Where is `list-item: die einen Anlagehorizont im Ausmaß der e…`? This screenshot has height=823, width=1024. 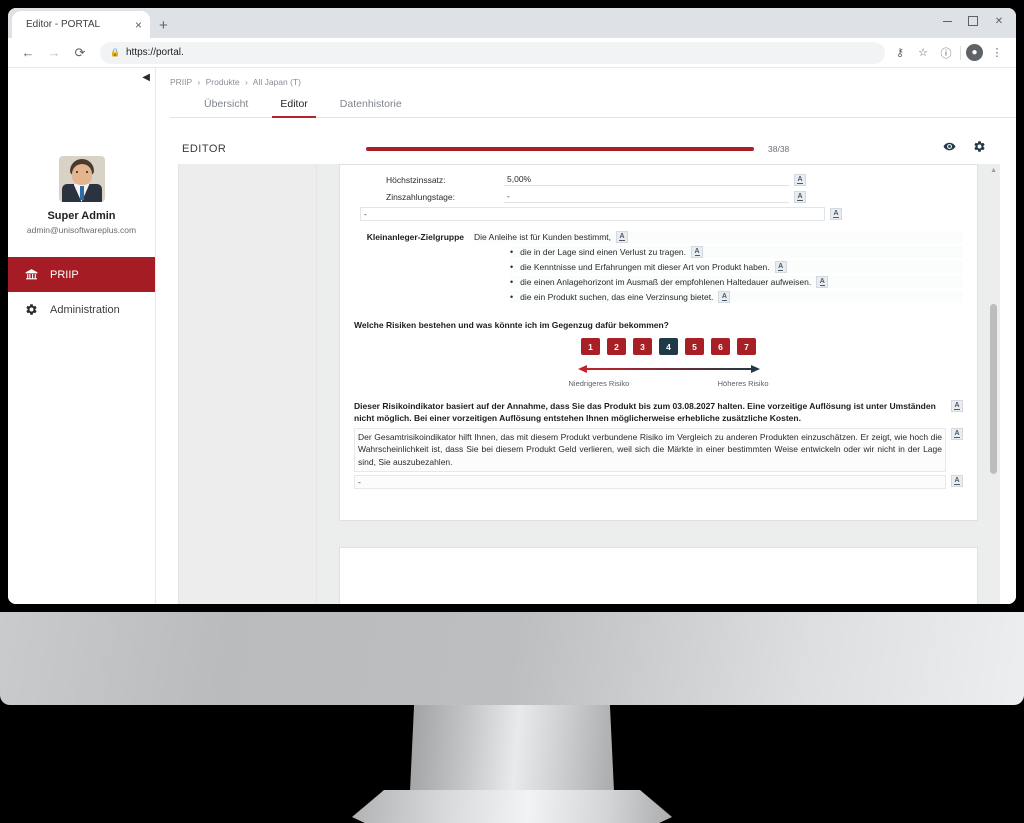 list-item: die einen Anlagehorizont im Ausmaß der e… is located at coordinates (736, 282).